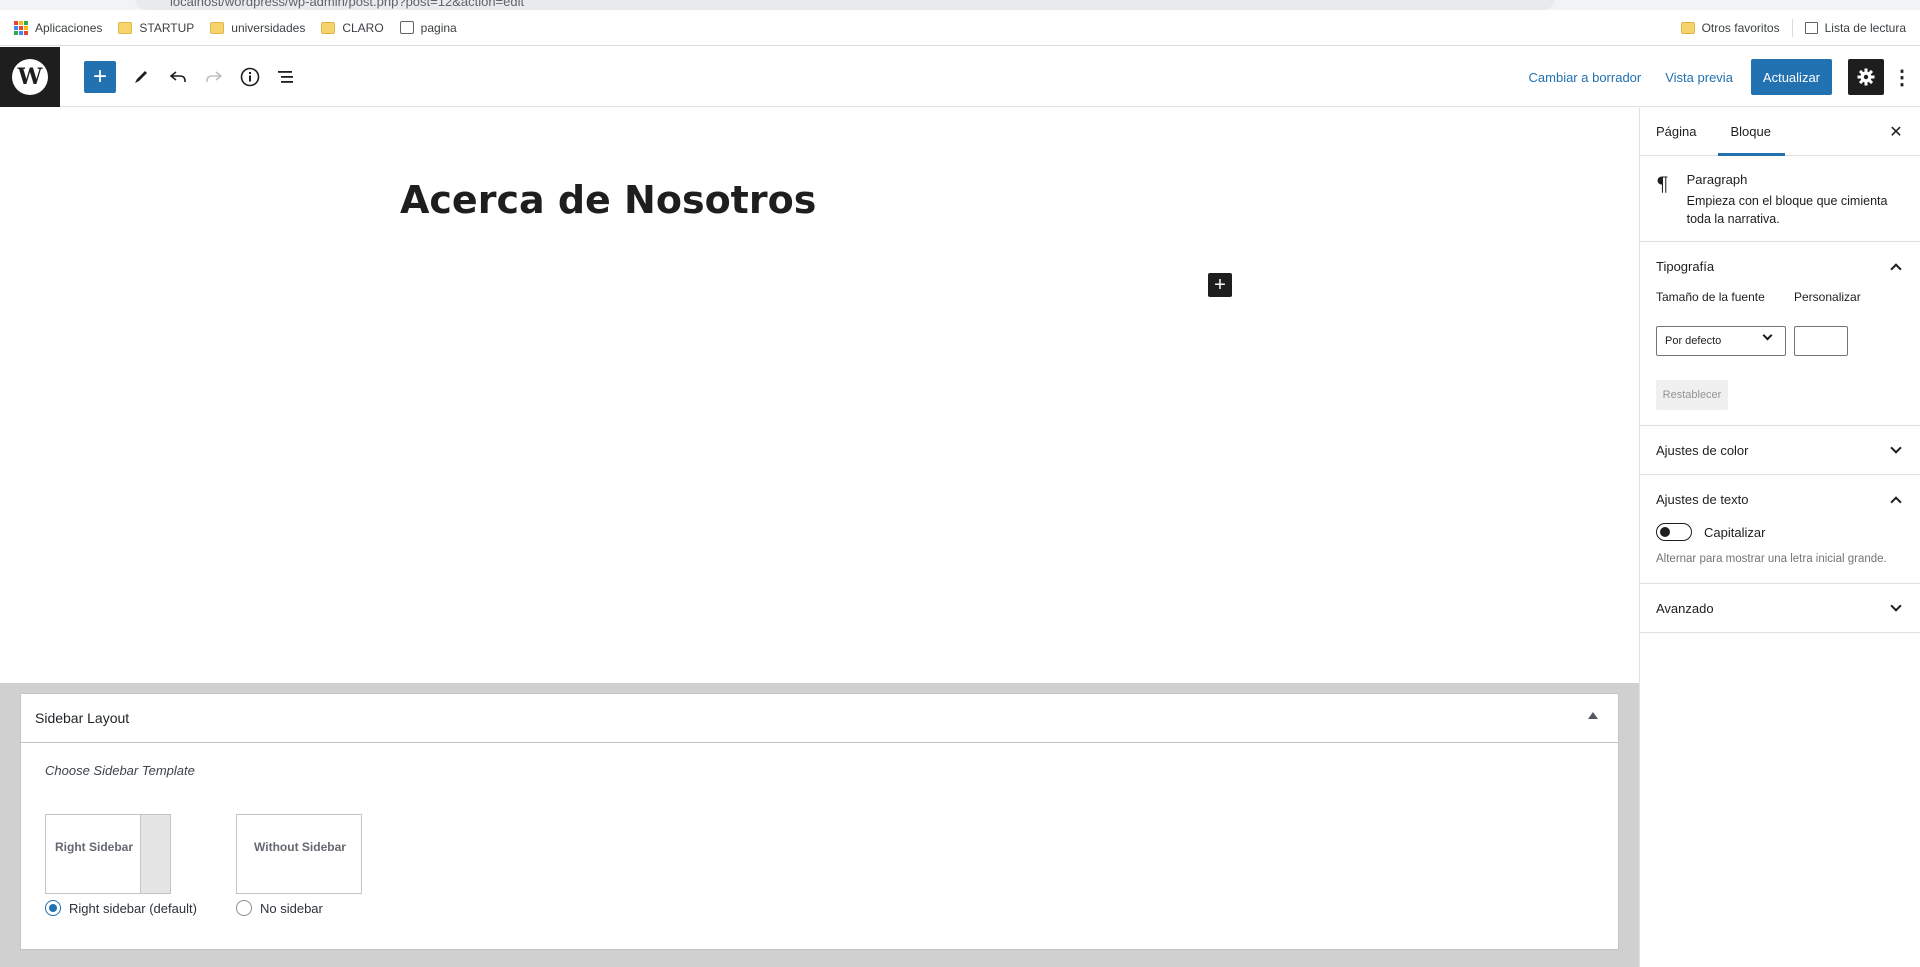  I want to click on bookmark-apps: Aplicaciones, so click(58, 28).